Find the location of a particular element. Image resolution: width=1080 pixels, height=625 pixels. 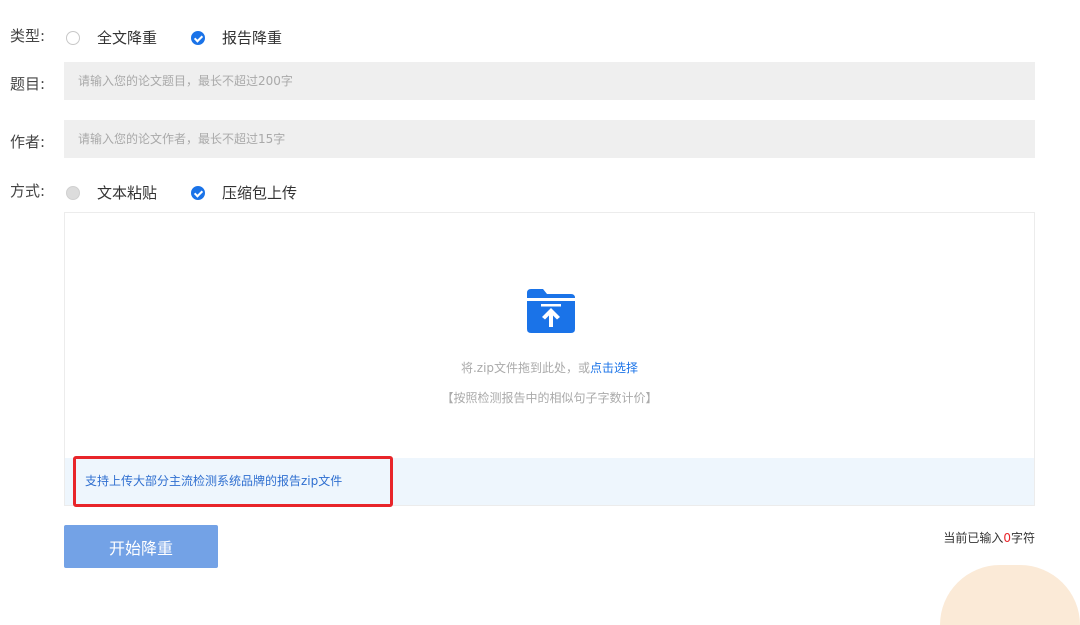

method-label: 方式: is located at coordinates (28, 191).